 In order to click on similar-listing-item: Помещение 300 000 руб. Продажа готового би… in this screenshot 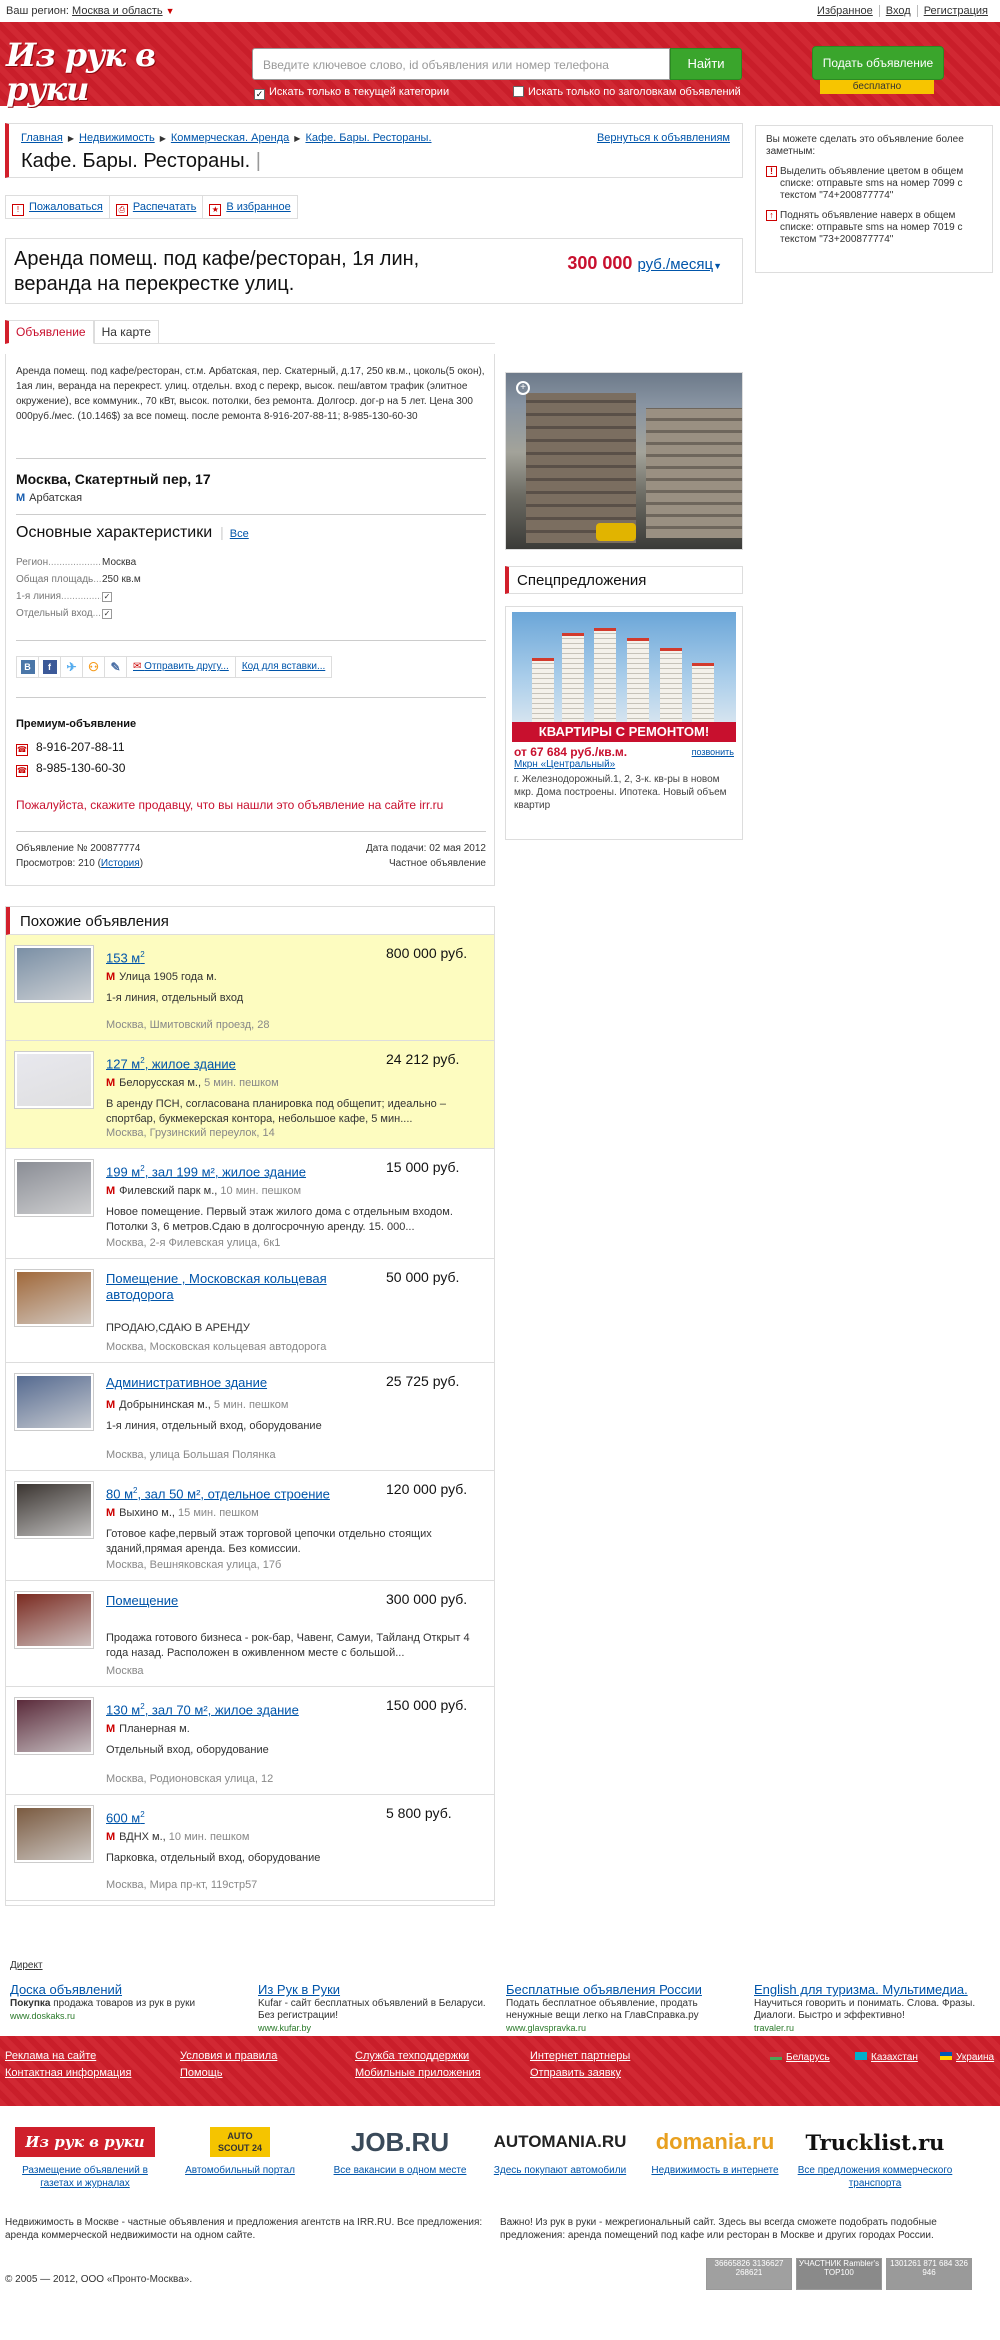, I will do `click(250, 1634)`.